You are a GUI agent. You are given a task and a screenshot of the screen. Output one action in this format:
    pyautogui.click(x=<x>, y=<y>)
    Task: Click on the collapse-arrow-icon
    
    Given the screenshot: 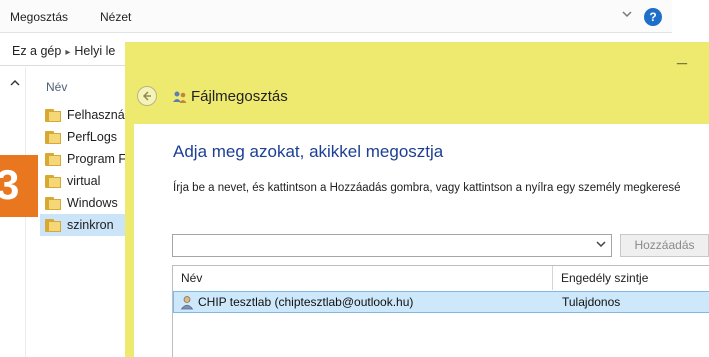 What is the action you would take?
    pyautogui.click(x=15, y=83)
    